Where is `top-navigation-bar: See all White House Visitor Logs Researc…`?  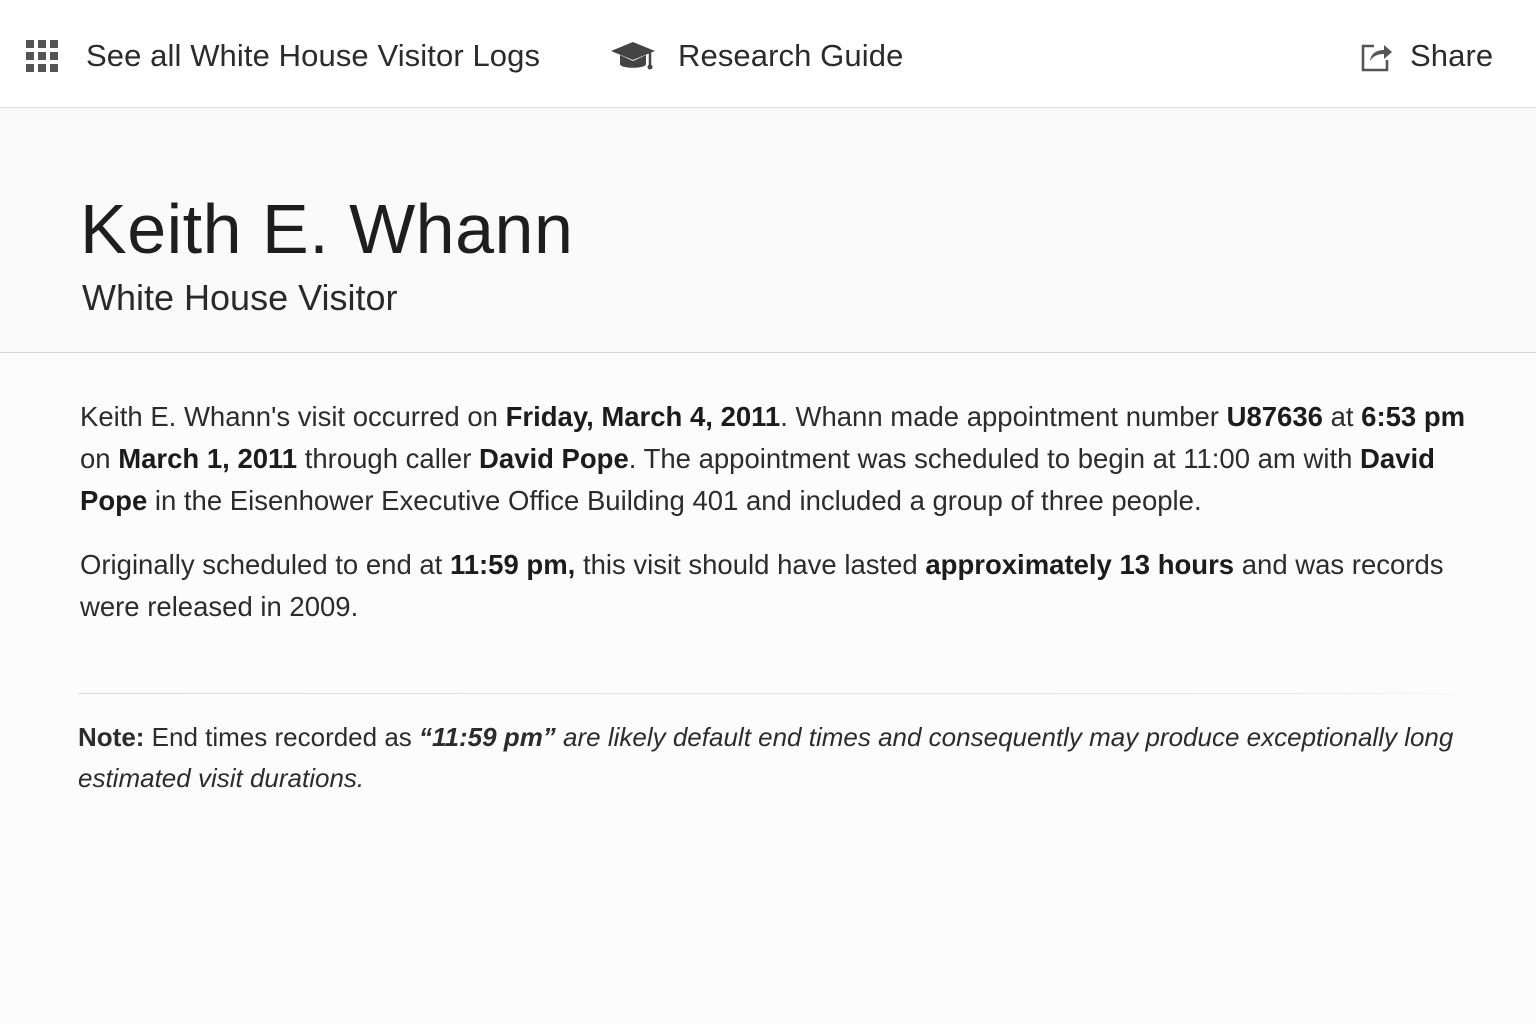
top-navigation-bar: See all White House Visitor Logs Researc… is located at coordinates (768, 54).